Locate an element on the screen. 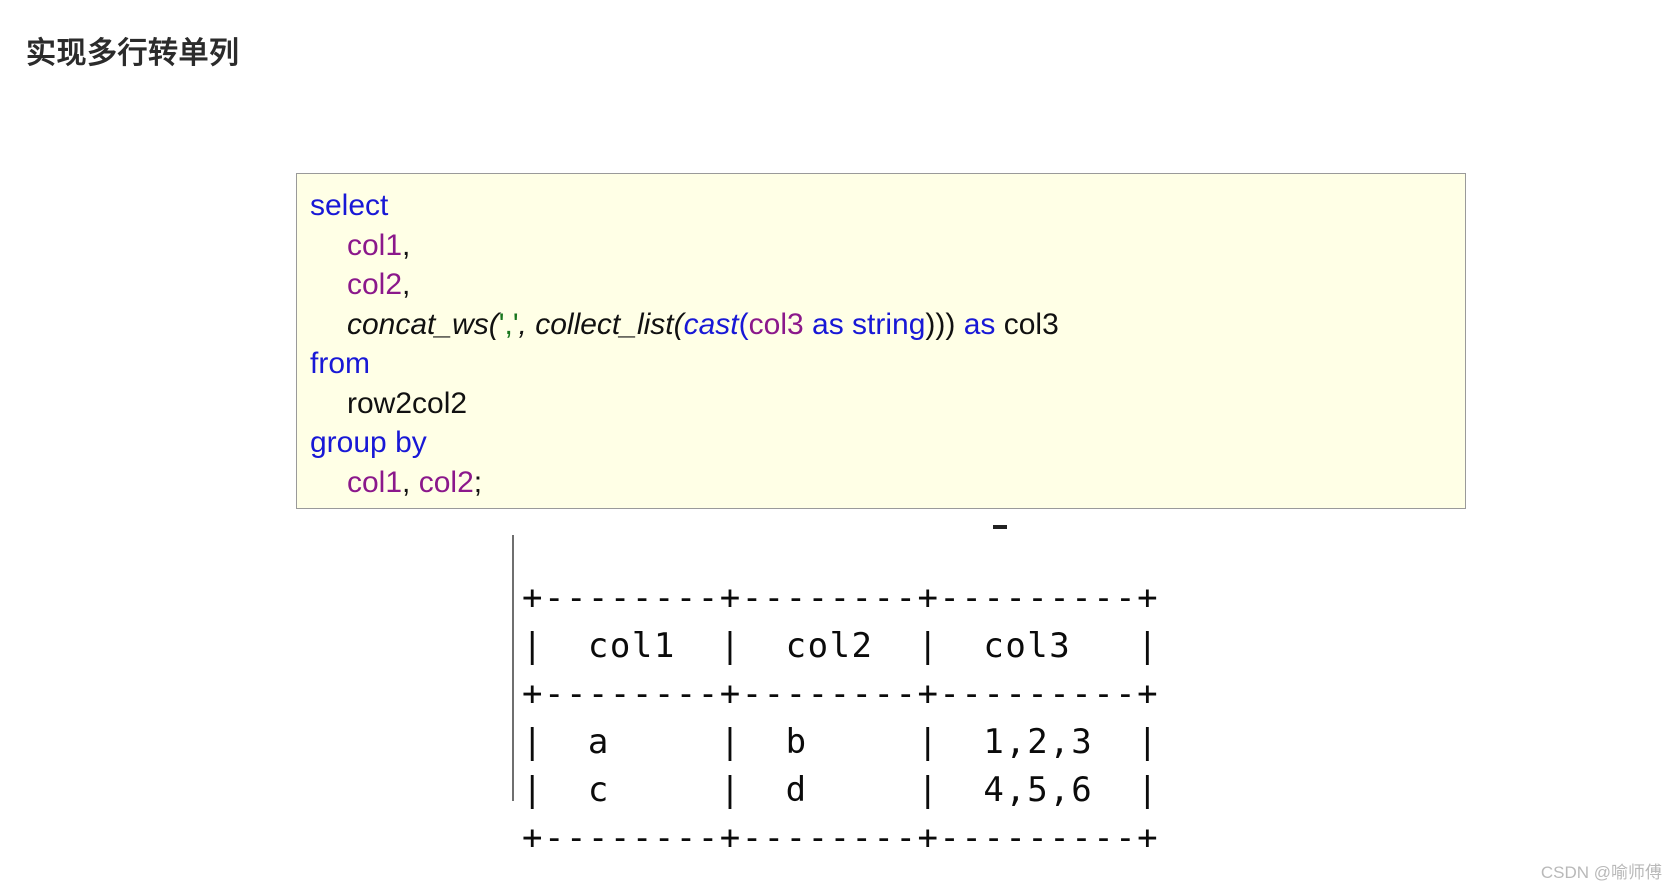  code-line: from is located at coordinates (887, 364).